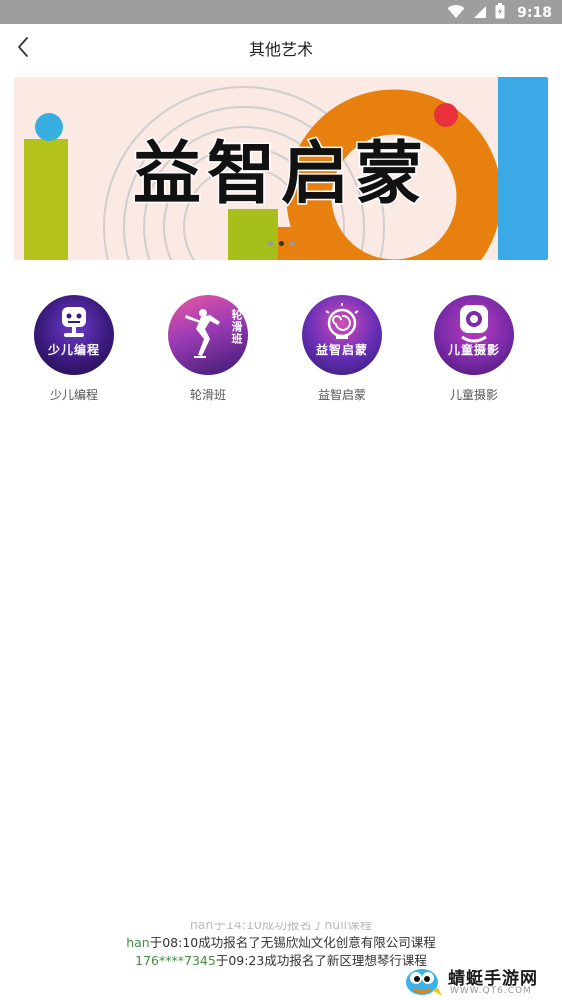 The width and height of the screenshot is (562, 1000). What do you see at coordinates (474, 335) in the screenshot?
I see `category-photography-image: 儿童摄影` at bounding box center [474, 335].